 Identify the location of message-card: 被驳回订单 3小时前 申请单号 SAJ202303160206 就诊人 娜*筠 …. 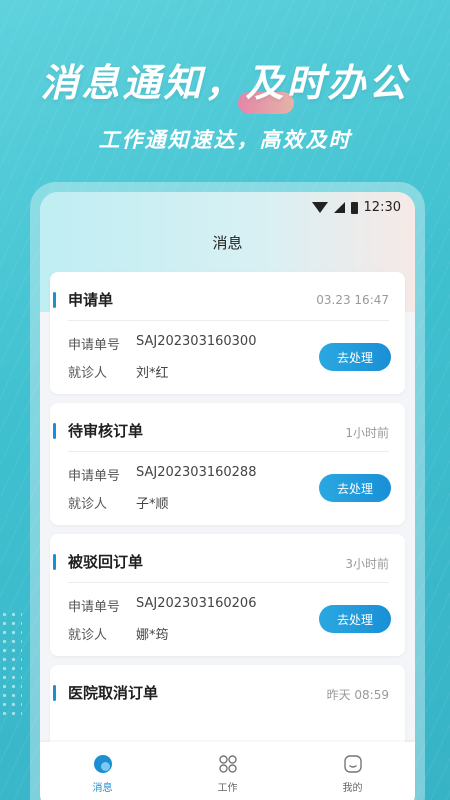
(227, 595).